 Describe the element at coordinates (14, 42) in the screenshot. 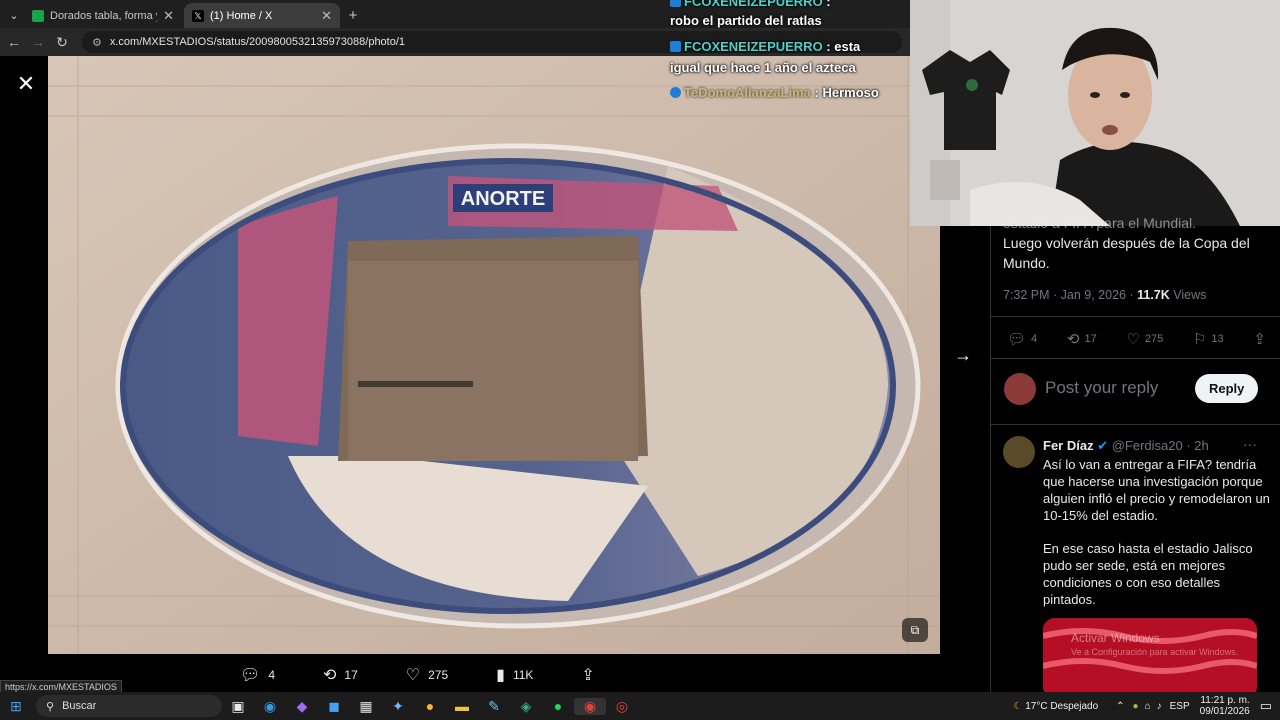

I see `back-button: ←` at that location.